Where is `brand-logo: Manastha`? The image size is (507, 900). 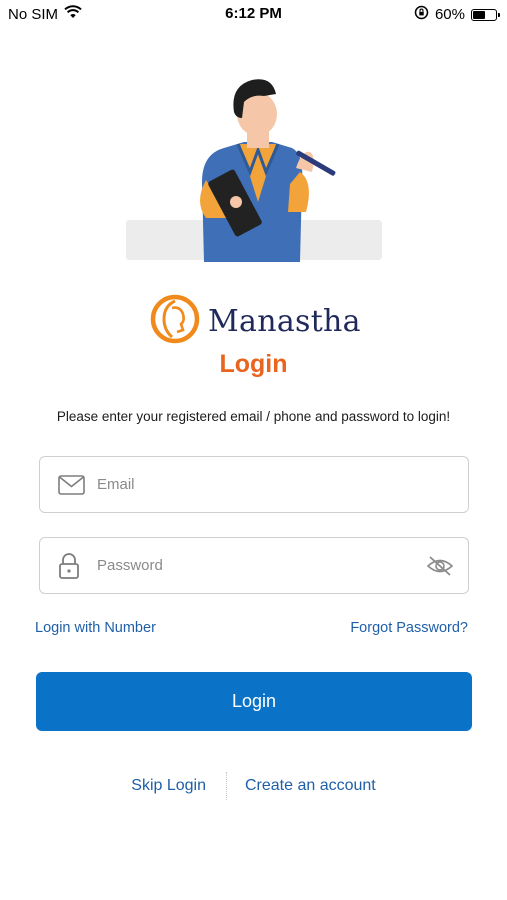 brand-logo: Manastha is located at coordinates (255, 321).